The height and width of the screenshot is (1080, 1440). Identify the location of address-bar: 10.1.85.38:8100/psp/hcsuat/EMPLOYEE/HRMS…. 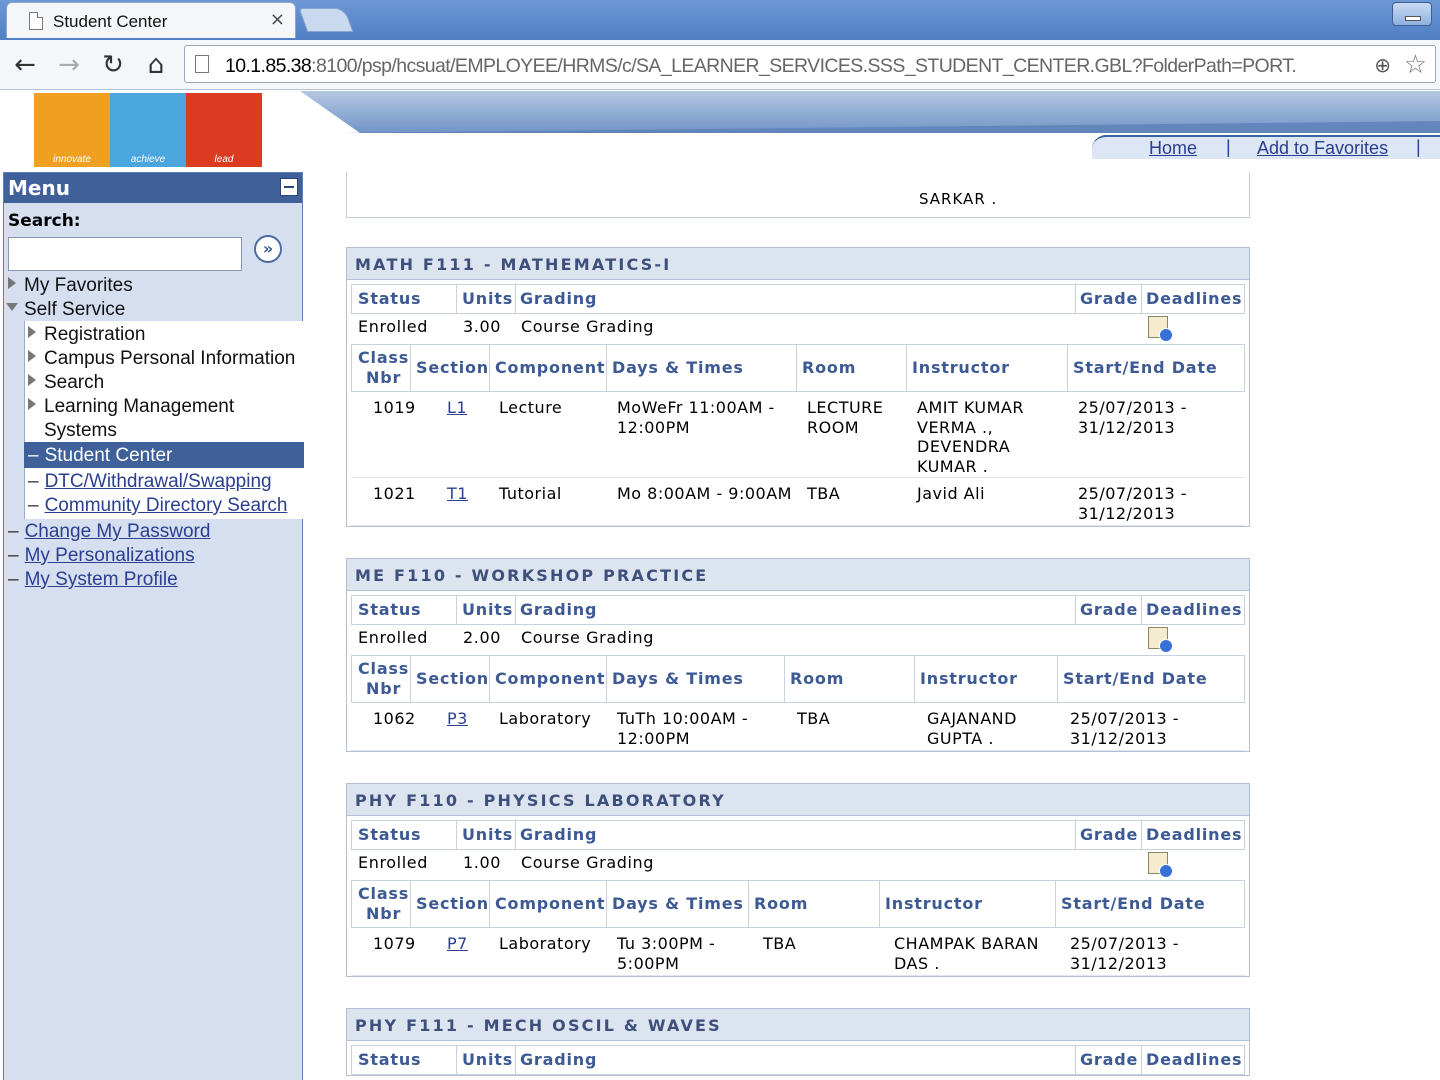
(810, 64).